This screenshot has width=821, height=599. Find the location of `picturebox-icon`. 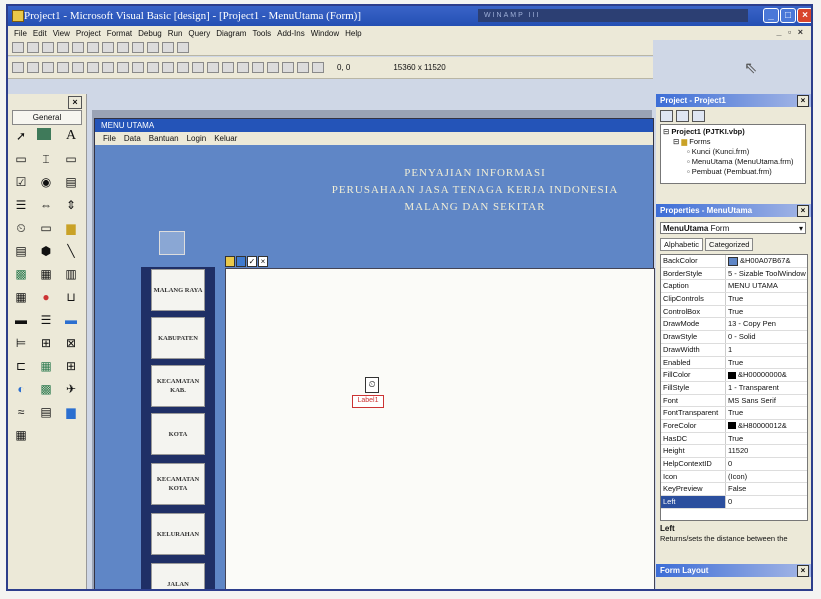

picturebox-icon is located at coordinates (44, 134).